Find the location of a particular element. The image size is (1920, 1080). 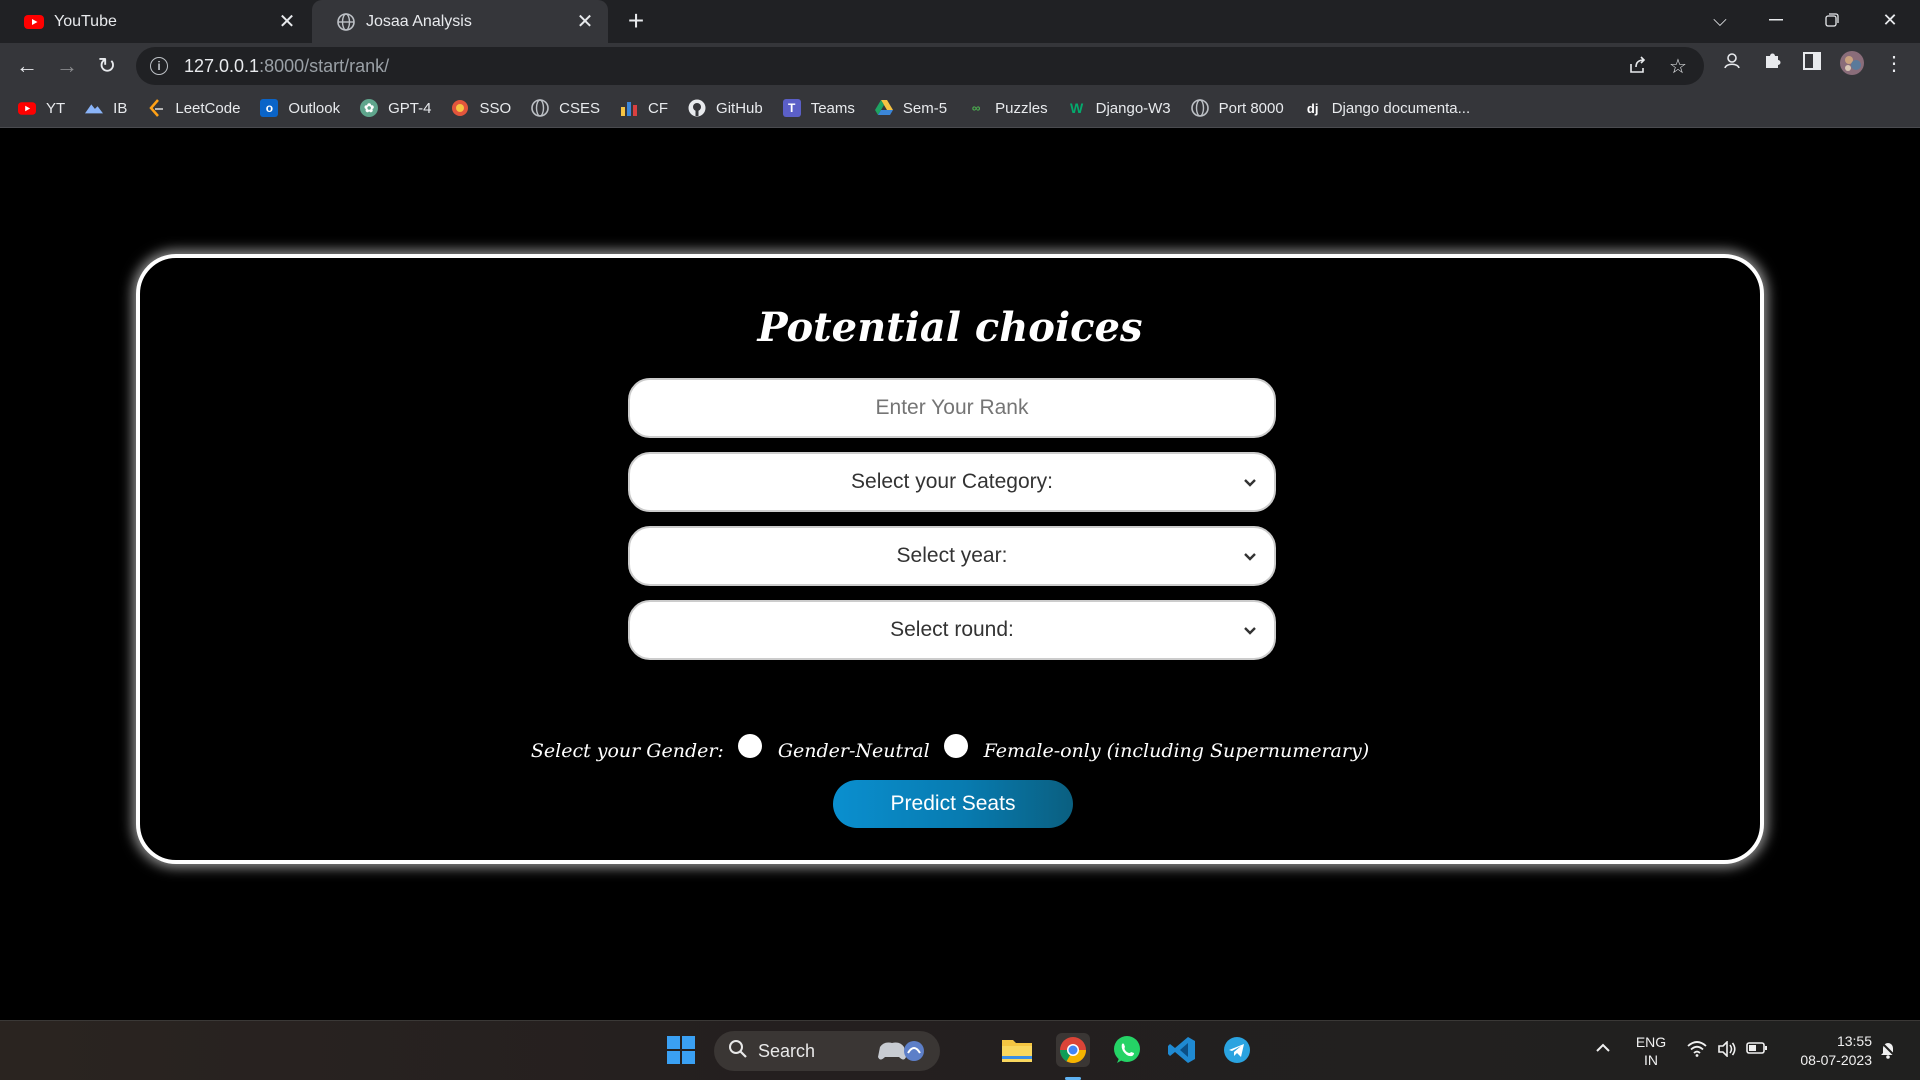

bookmark-gpt-4: ✿ GPT-4 is located at coordinates (395, 108).